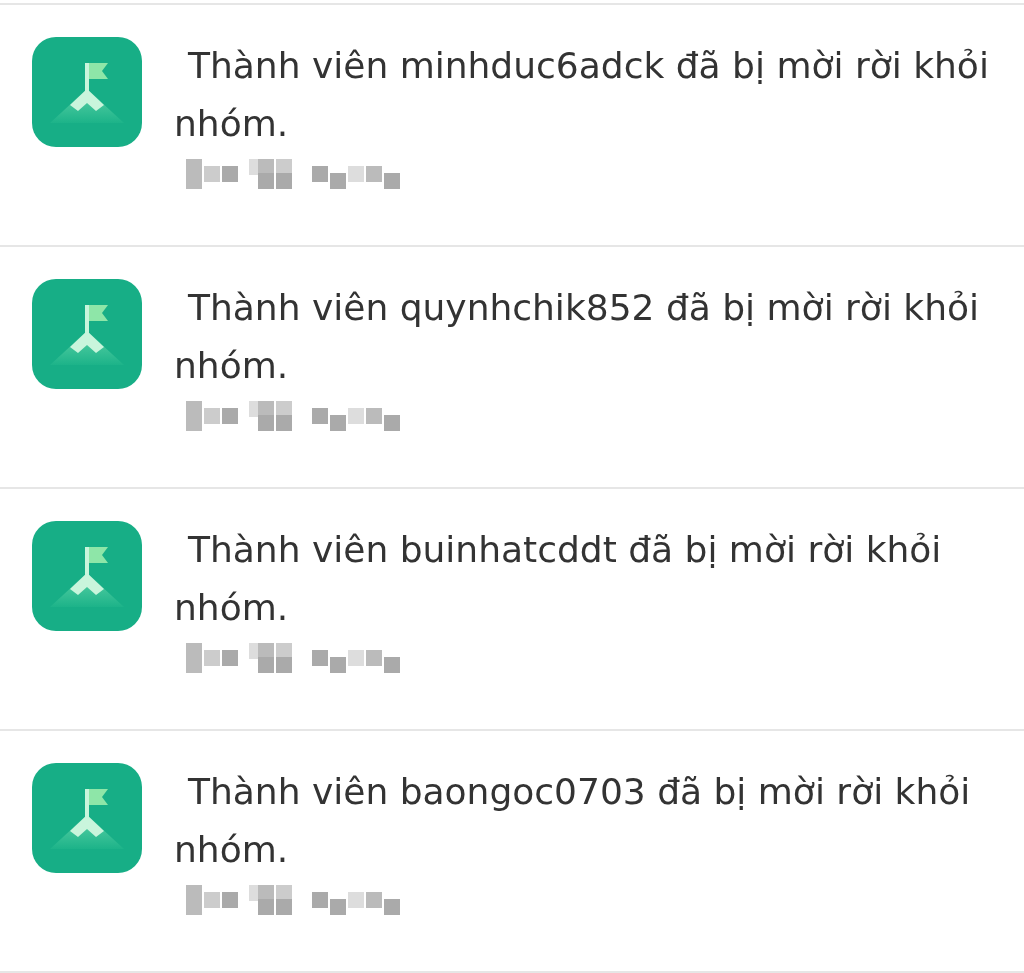 The width and height of the screenshot is (1024, 973). What do you see at coordinates (558, 579) in the screenshot?
I see `notification-message: Thành viên buinhatcddt đã bị mời rời khỏi nhóm.` at bounding box center [558, 579].